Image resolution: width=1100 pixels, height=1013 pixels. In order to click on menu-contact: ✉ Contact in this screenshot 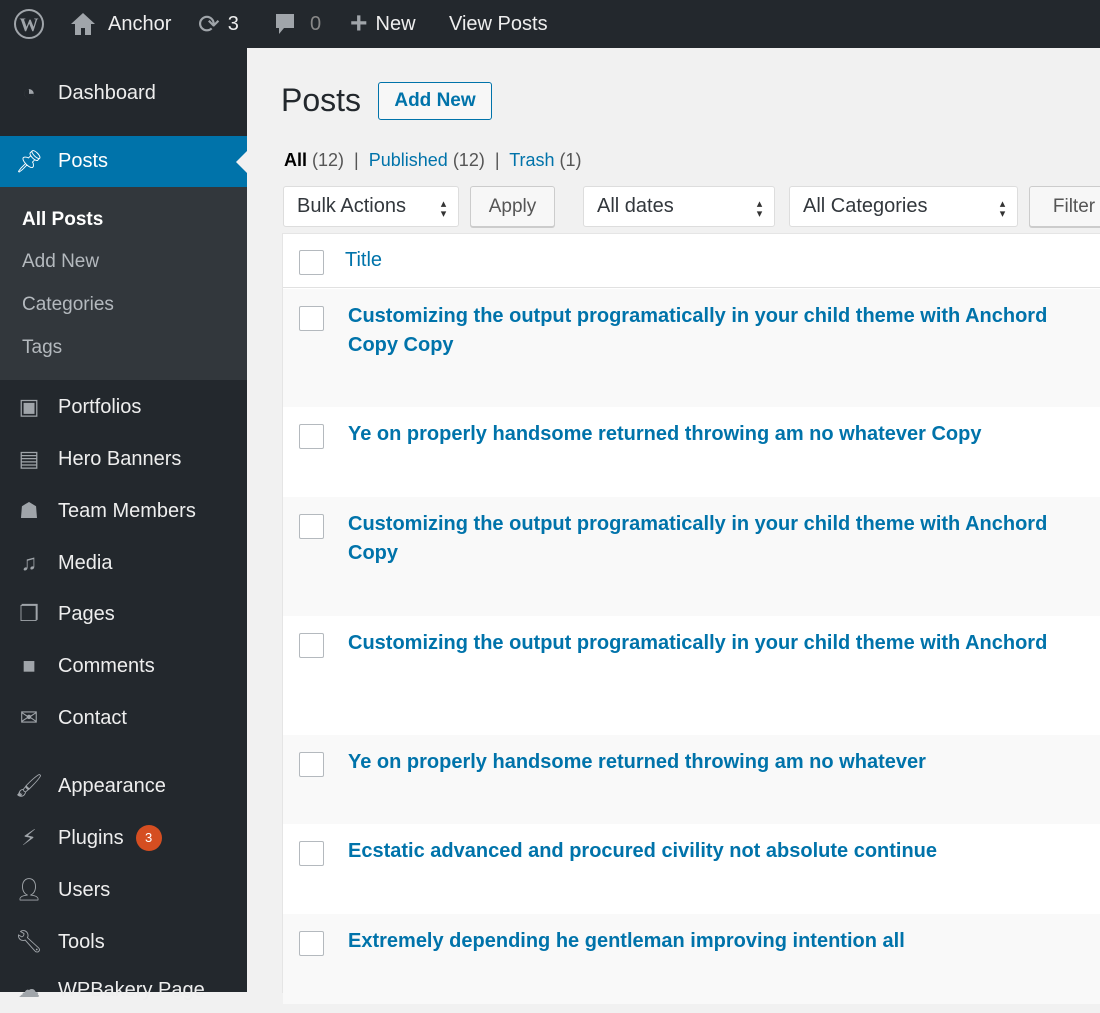, I will do `click(123, 718)`.